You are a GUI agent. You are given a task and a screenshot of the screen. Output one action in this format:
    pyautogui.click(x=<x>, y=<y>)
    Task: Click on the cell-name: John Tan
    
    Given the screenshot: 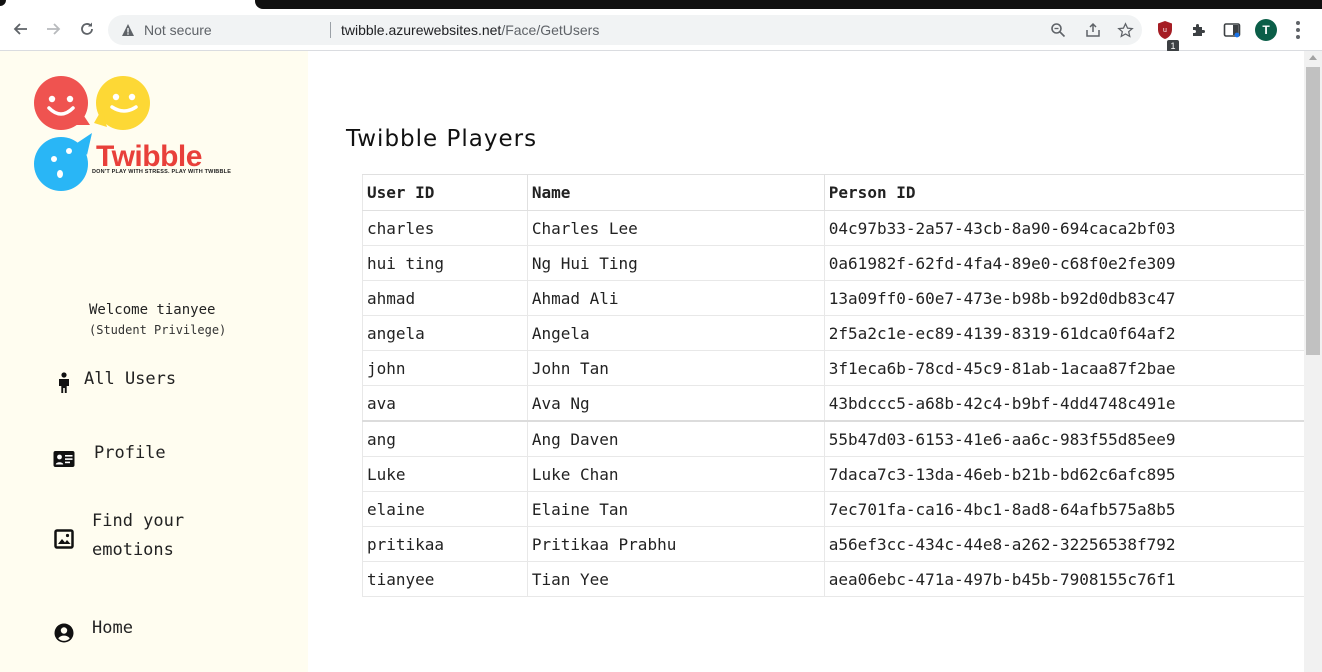 What is the action you would take?
    pyautogui.click(x=675, y=368)
    